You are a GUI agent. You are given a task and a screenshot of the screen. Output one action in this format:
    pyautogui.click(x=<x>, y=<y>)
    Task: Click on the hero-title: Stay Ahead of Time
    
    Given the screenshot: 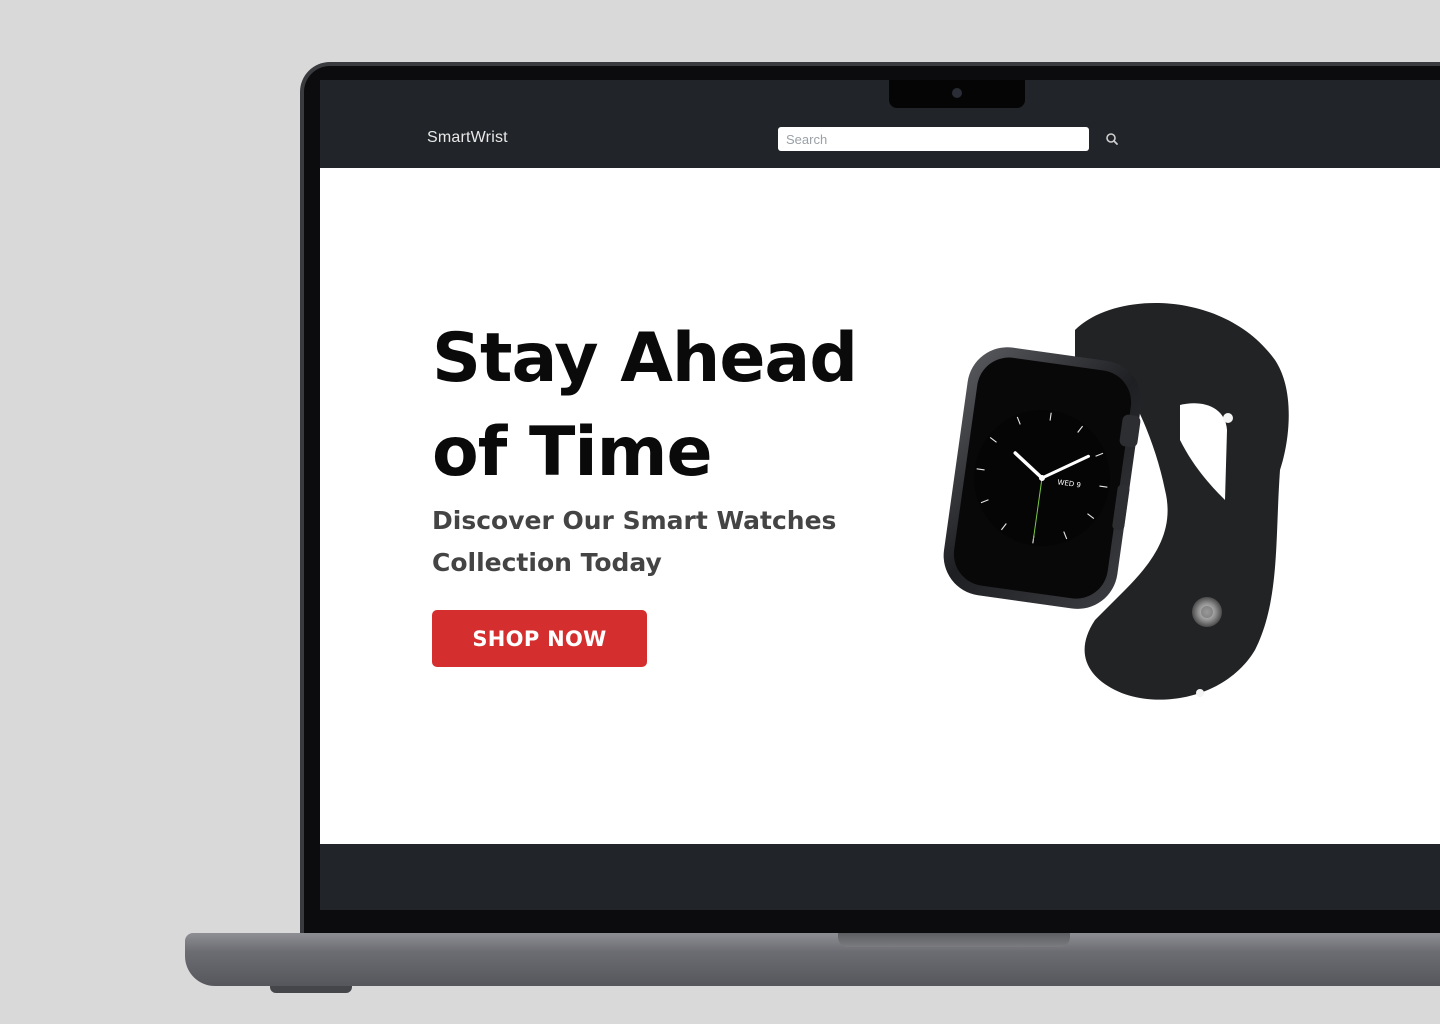 What is the action you would take?
    pyautogui.click(x=645, y=405)
    